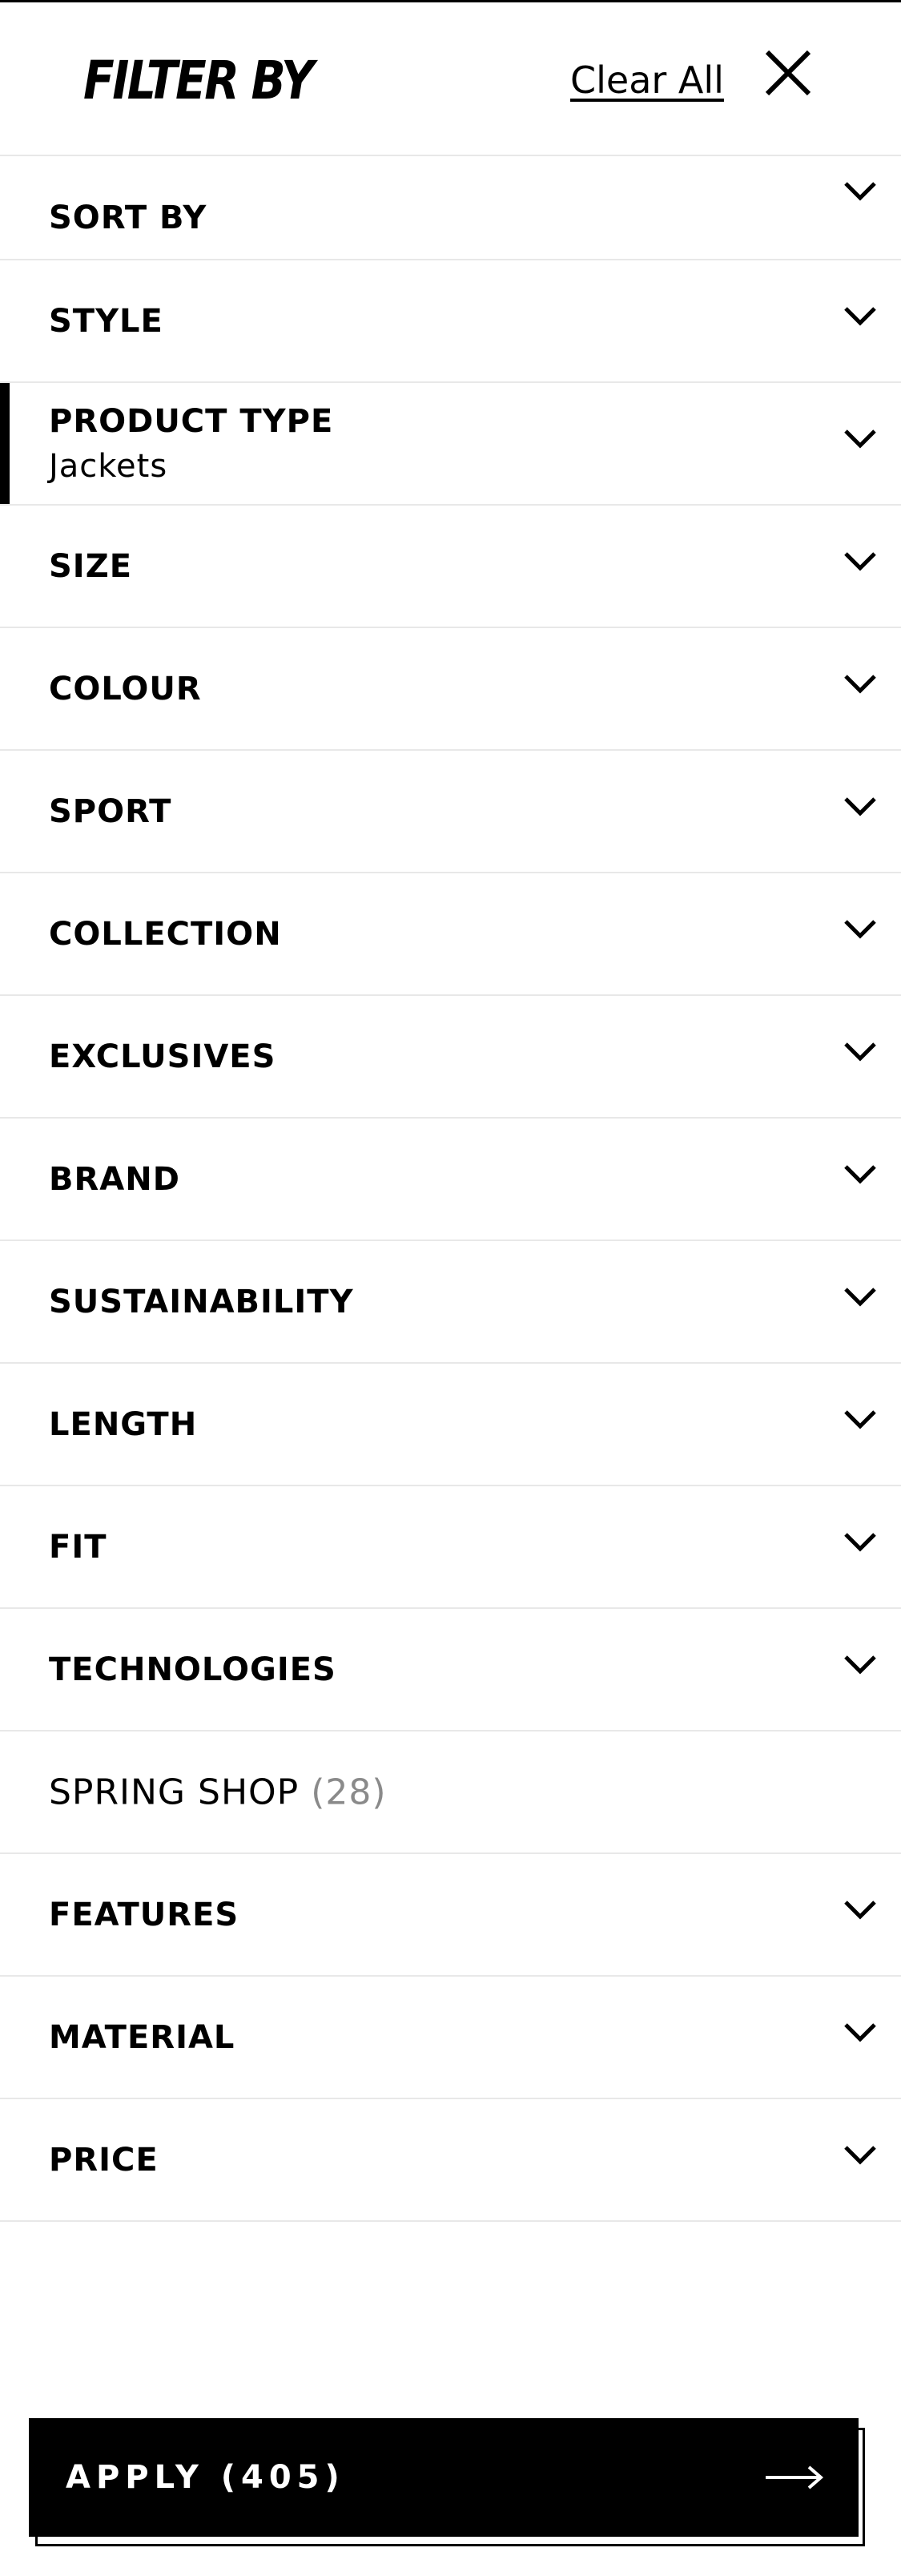 Image resolution: width=901 pixels, height=2576 pixels. I want to click on filter-label: EXCLUSIVES, so click(162, 1056).